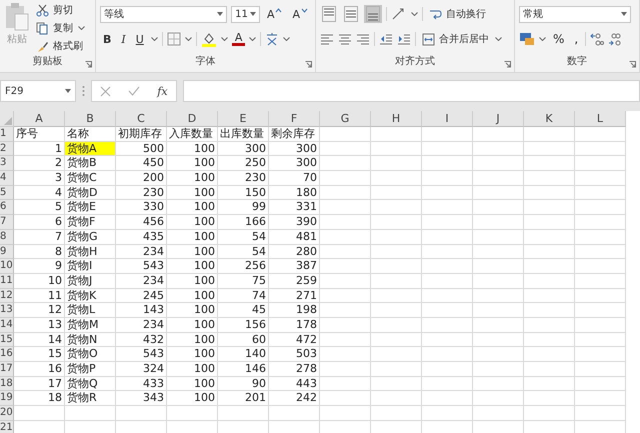  I want to click on row-header: 1, so click(7, 134).